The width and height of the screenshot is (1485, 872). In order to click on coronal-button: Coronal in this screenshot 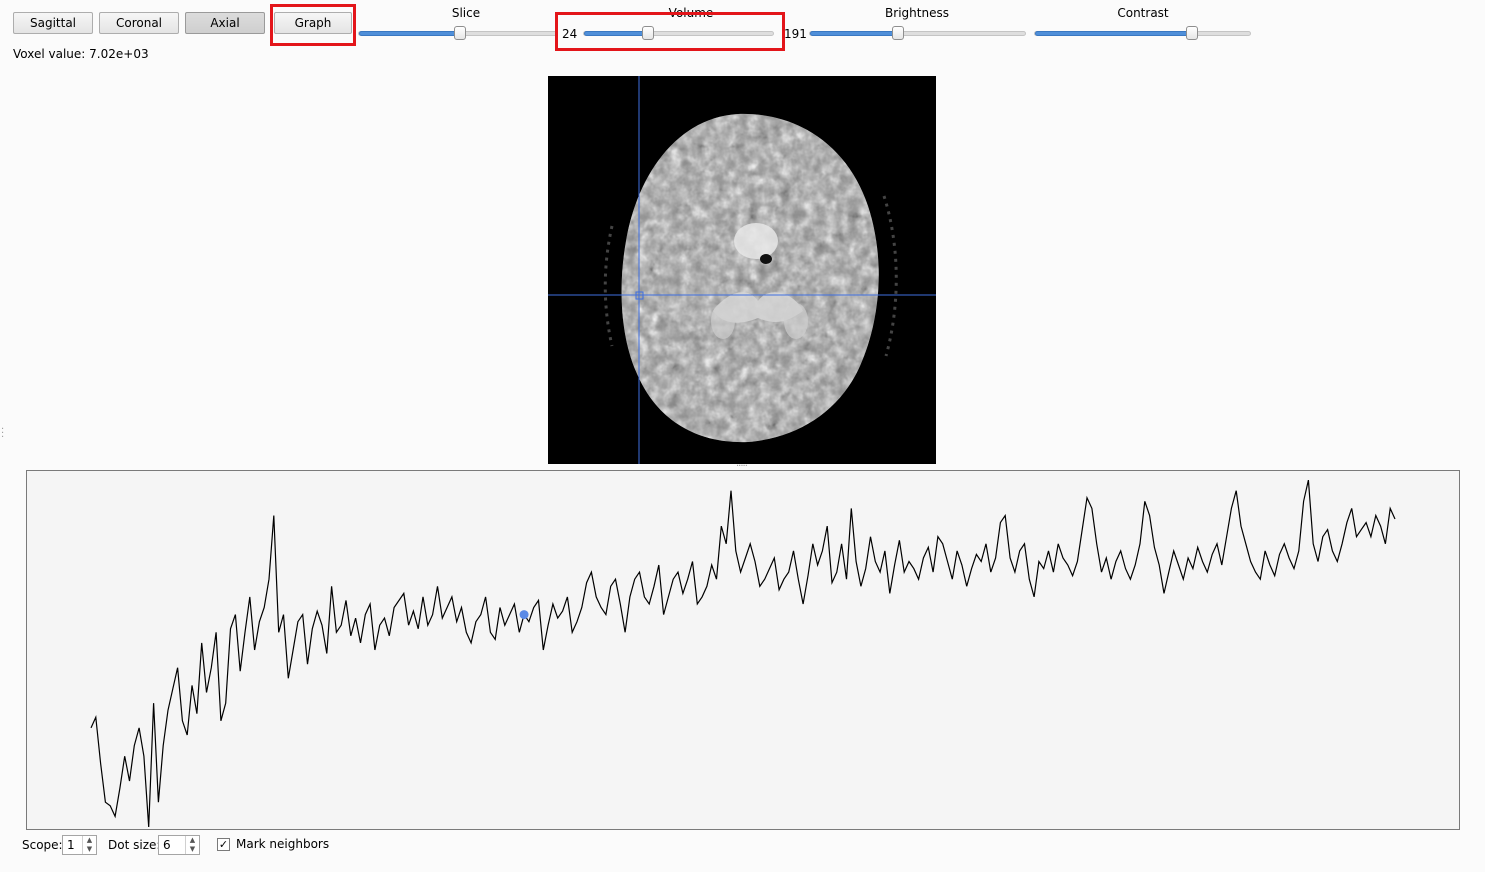, I will do `click(139, 23)`.